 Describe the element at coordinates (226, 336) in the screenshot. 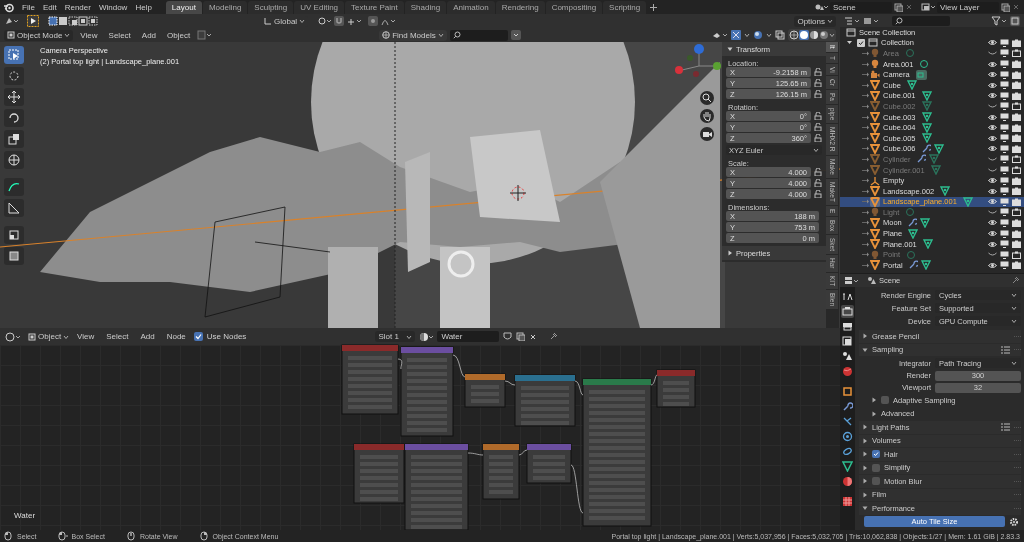

I see `checkbox-label: Use Nodes` at that location.